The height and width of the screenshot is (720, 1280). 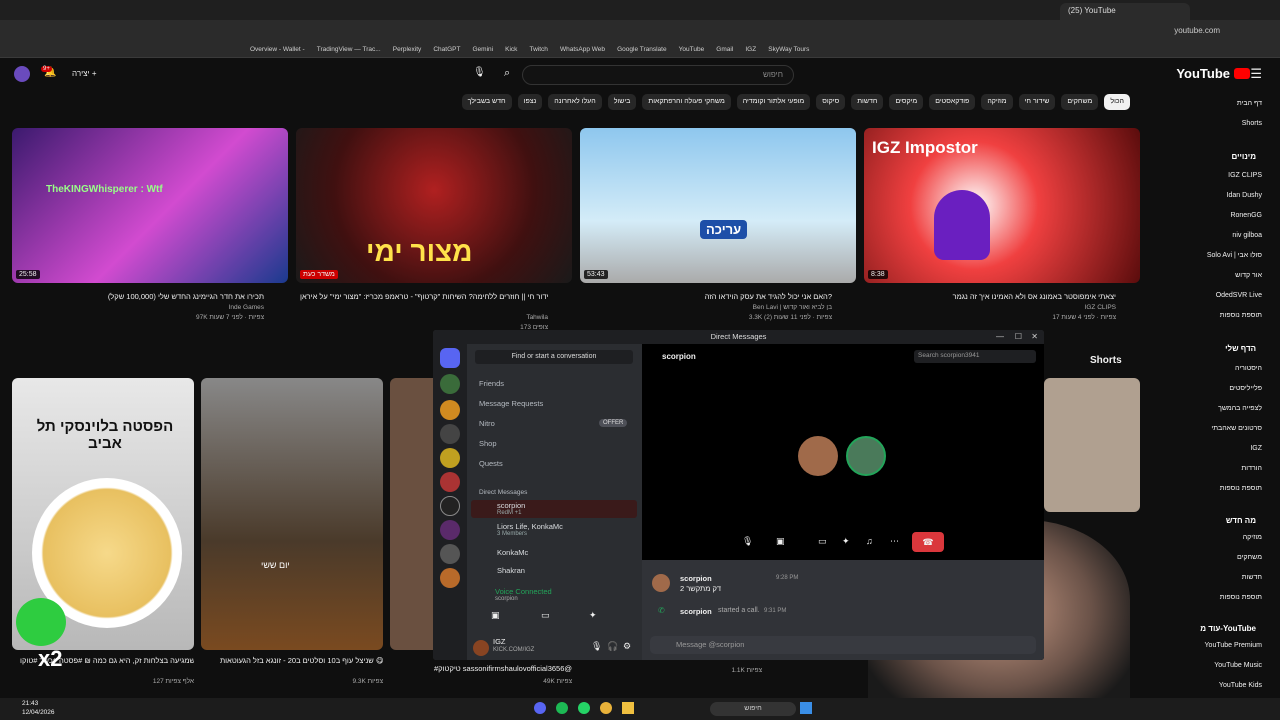 I want to click on short-thumbnail, so click(x=1092, y=445).